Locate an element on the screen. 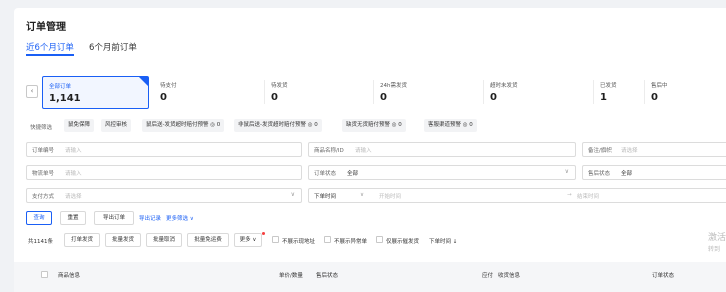 The height and width of the screenshot is (292, 726). more-filters-link: 更多筛选 ∨ is located at coordinates (180, 218).